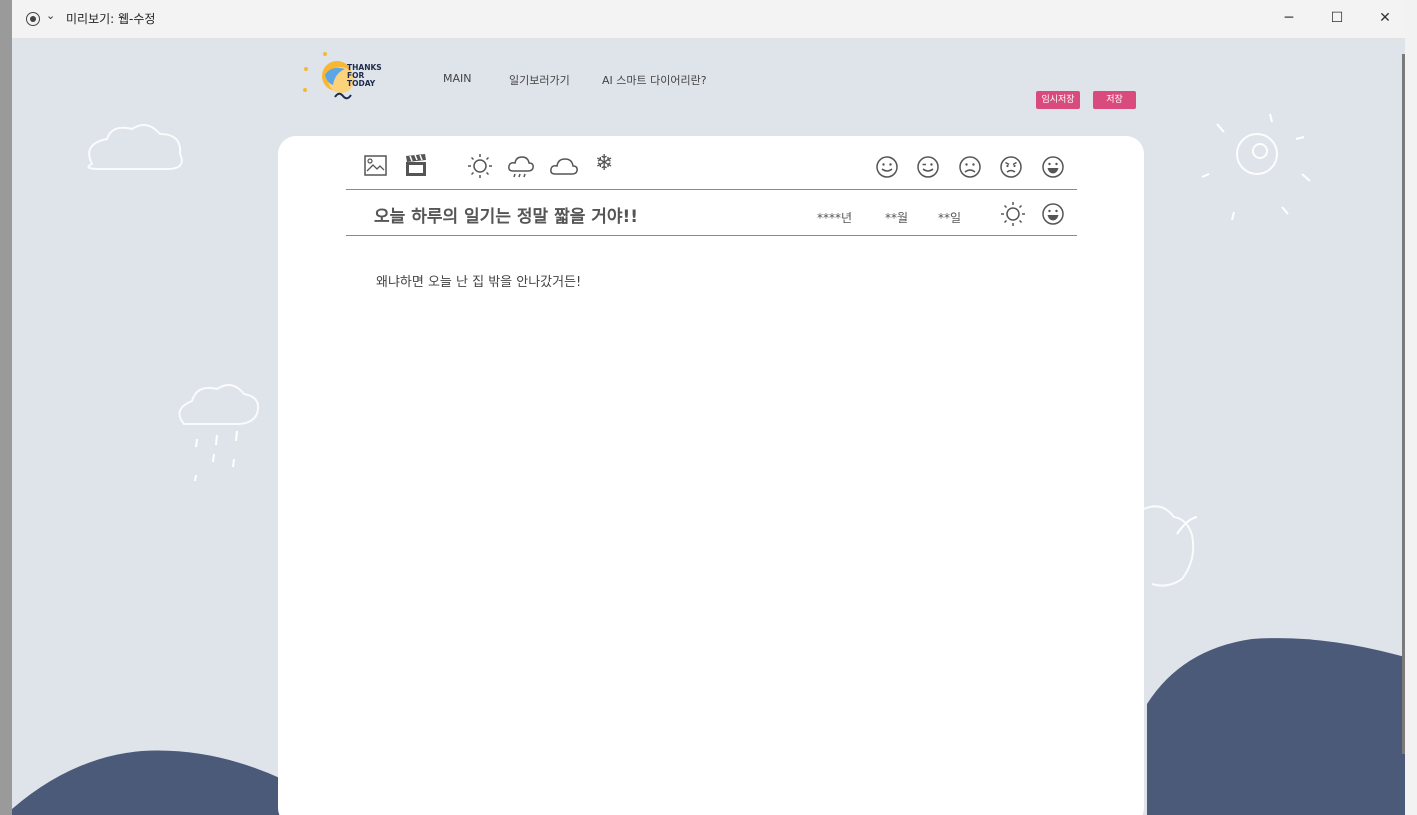  Describe the element at coordinates (480, 166) in the screenshot. I see `sun-icon` at that location.